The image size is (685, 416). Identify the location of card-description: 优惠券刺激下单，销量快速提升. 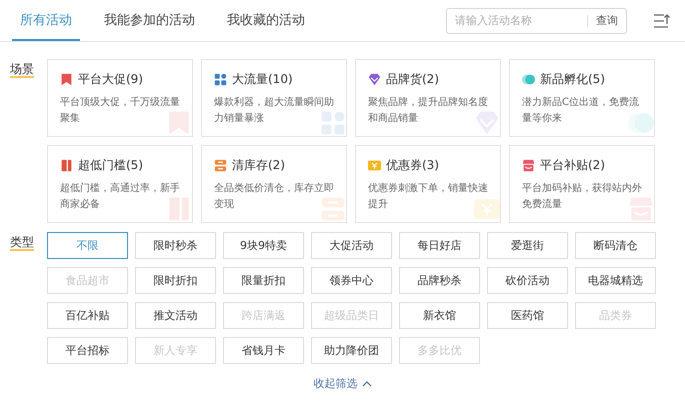
(428, 197).